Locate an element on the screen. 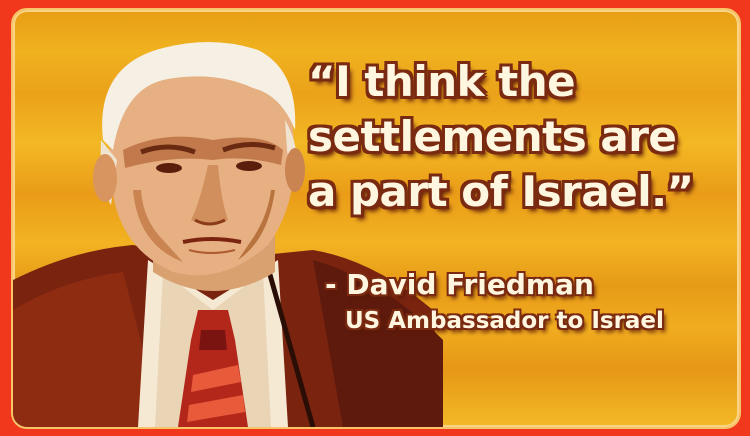 This screenshot has width=750, height=436. quote-line-2: settlements are is located at coordinates (492, 136).